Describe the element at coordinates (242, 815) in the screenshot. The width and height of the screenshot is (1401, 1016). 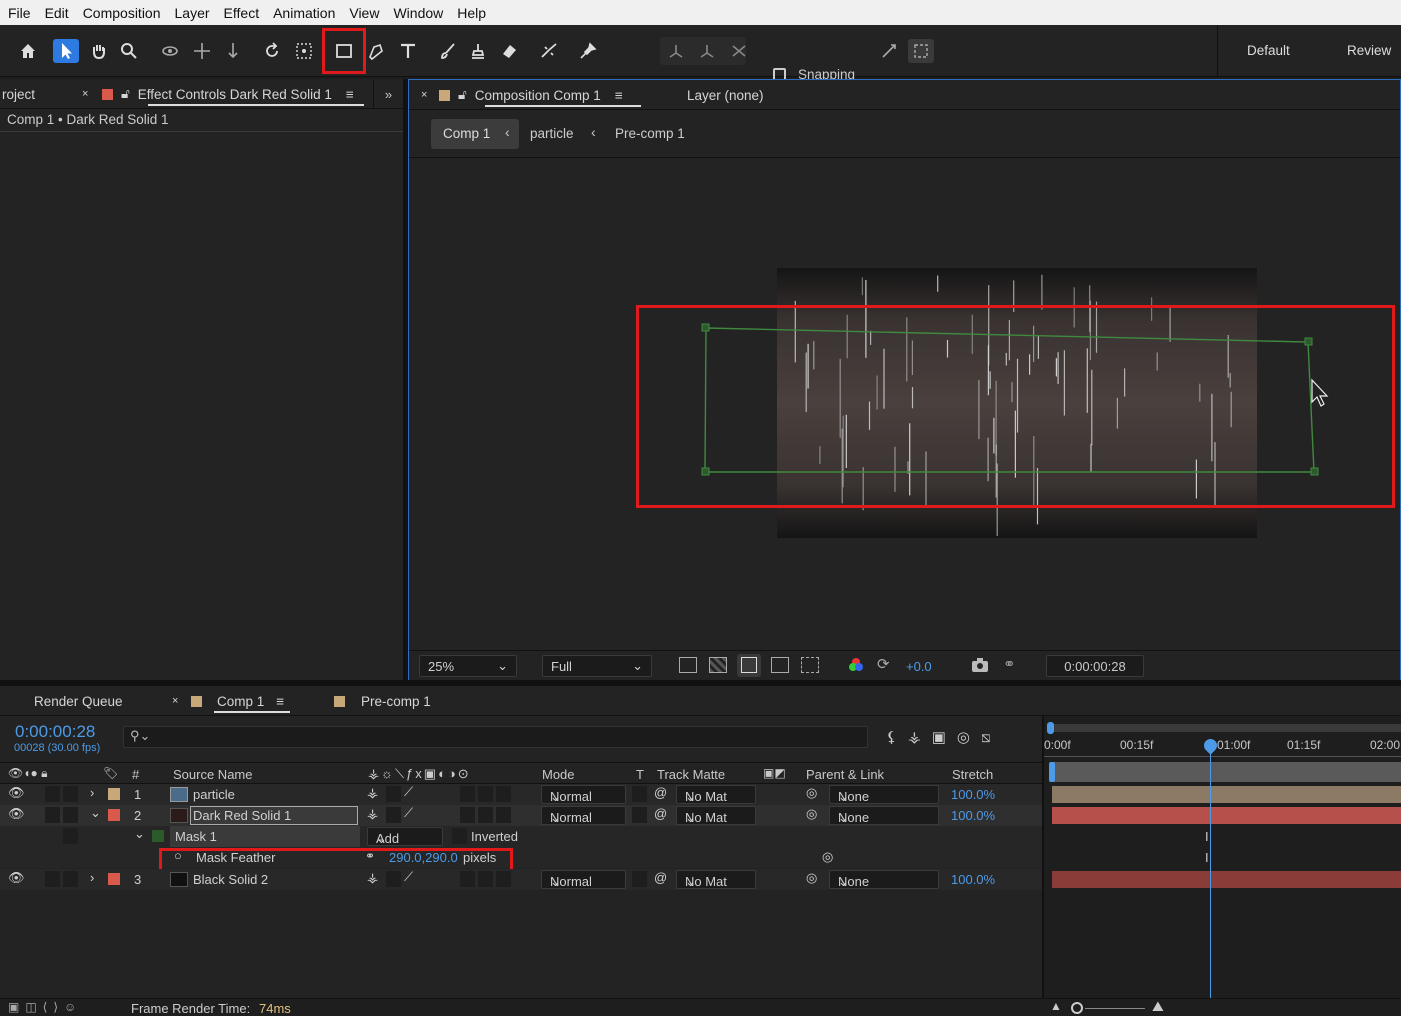
I see `layer-name: Dark Red Solid 1` at that location.